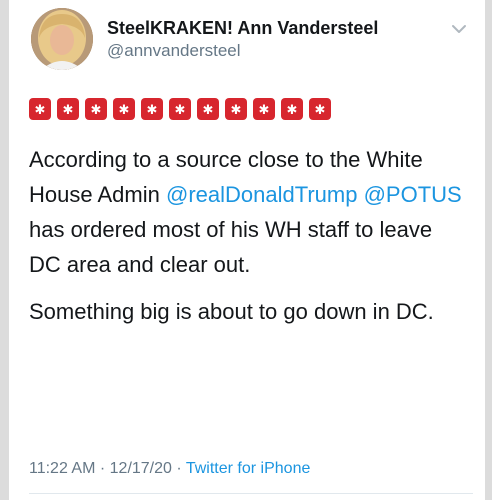 The image size is (492, 500). I want to click on mention-potus-link: @POTUS, so click(413, 194).